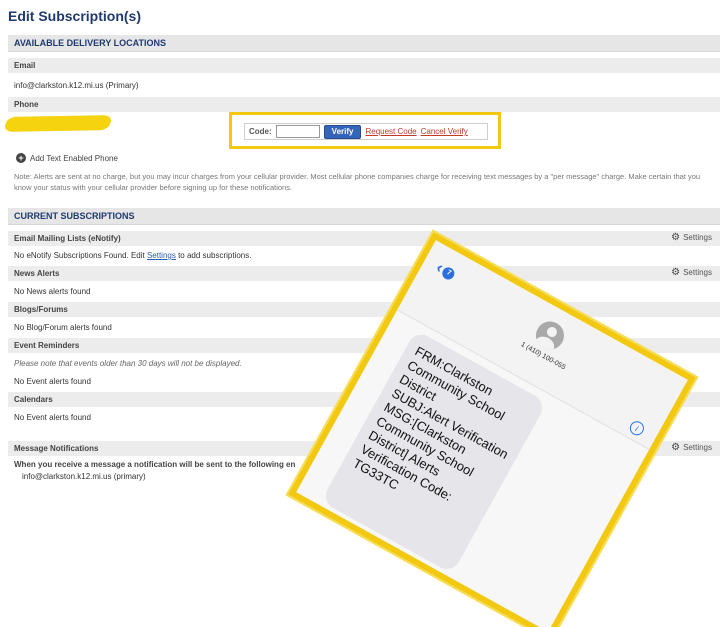 This screenshot has width=724, height=627. I want to click on page-title: Edit Subscription(s), so click(74, 16).